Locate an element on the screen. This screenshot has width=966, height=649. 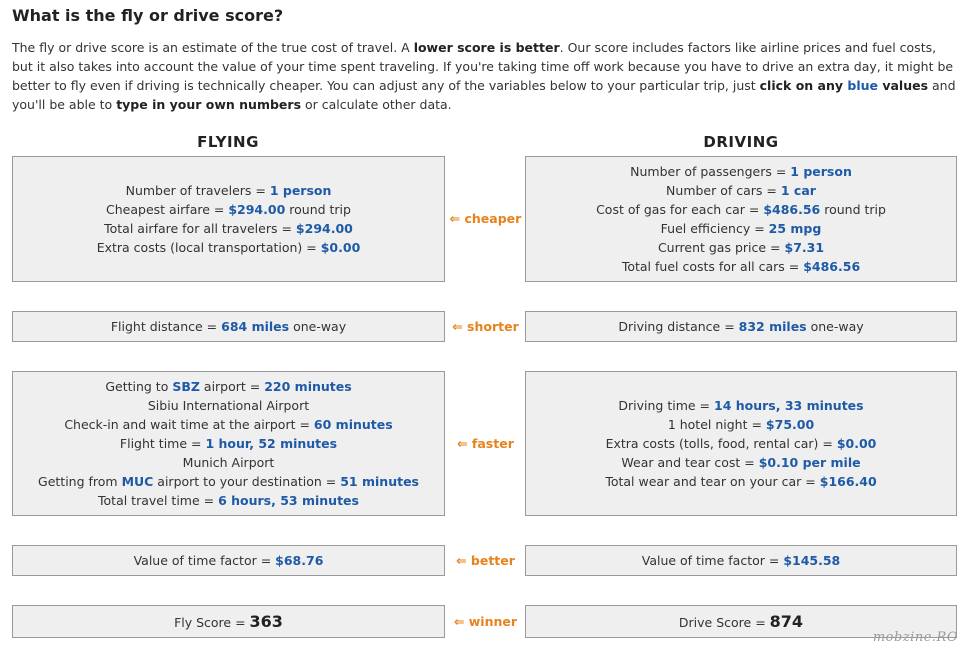
airfare-value: $294.00 is located at coordinates (256, 209).